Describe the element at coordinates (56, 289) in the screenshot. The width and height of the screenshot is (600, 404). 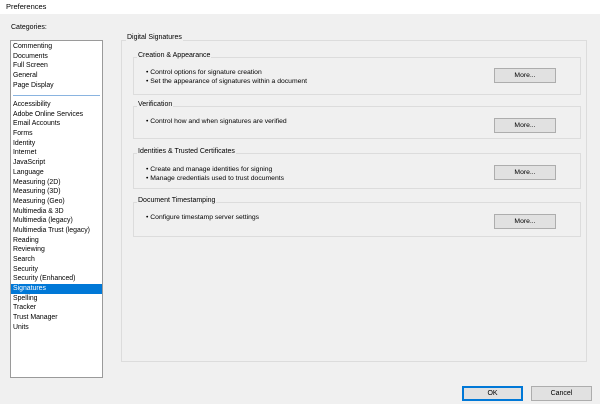
I see `category-item-selected: Signatures` at that location.